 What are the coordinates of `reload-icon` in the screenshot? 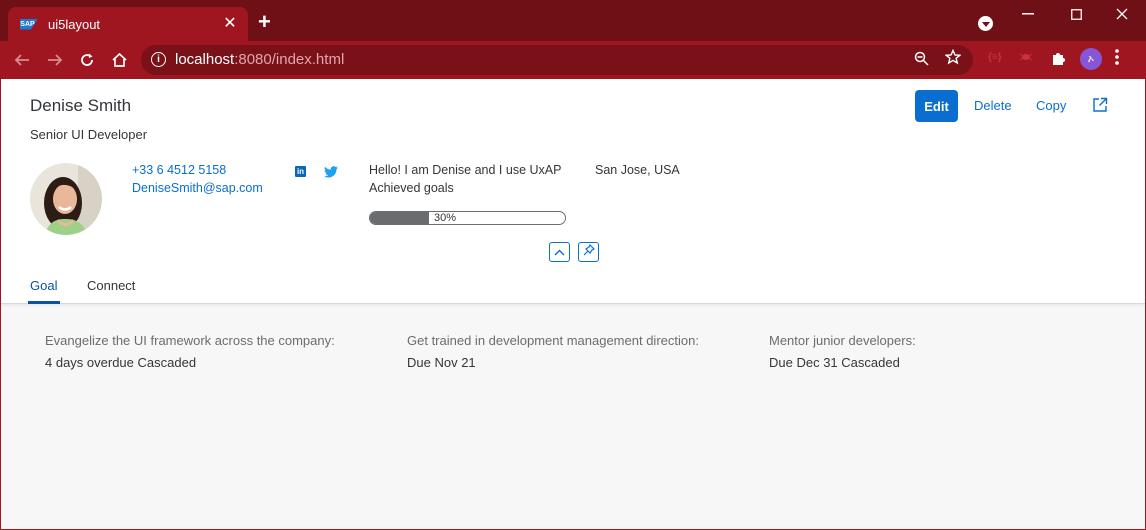 It's located at (87, 60).